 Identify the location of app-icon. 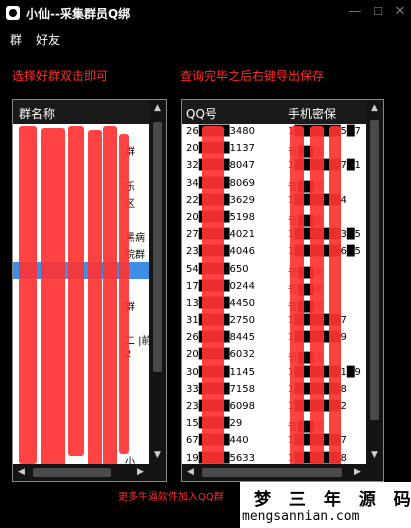
(13, 13).